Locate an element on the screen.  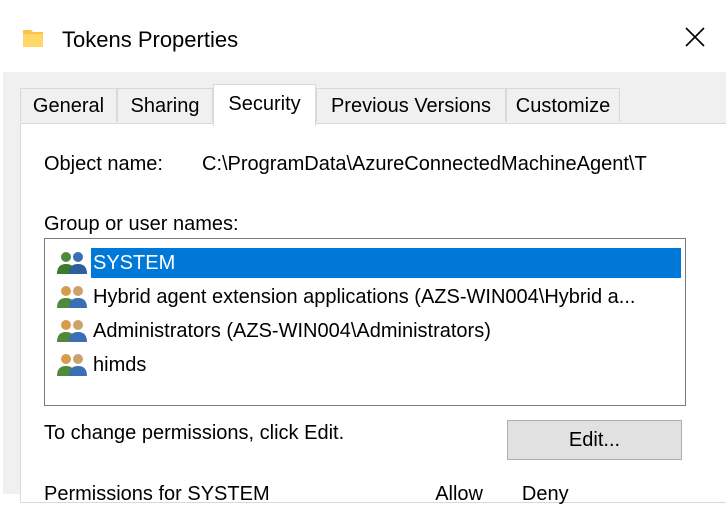
tab-general: General is located at coordinates (68, 105).